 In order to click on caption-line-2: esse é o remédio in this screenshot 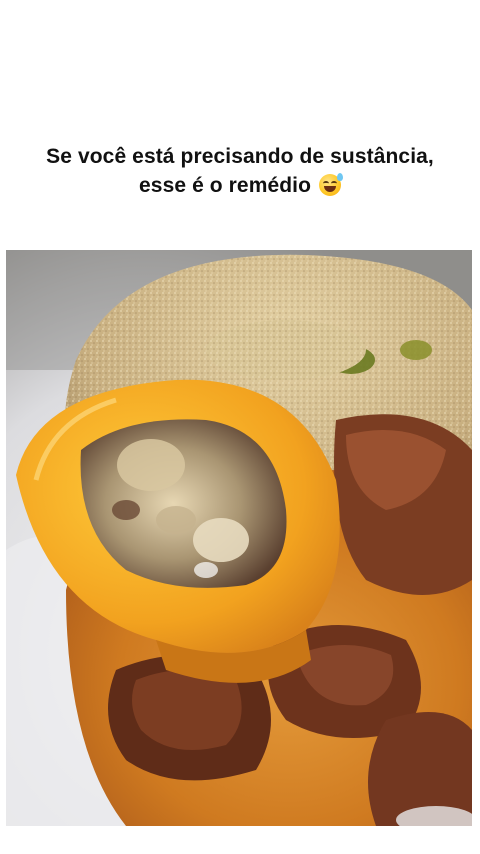, I will do `click(225, 185)`.